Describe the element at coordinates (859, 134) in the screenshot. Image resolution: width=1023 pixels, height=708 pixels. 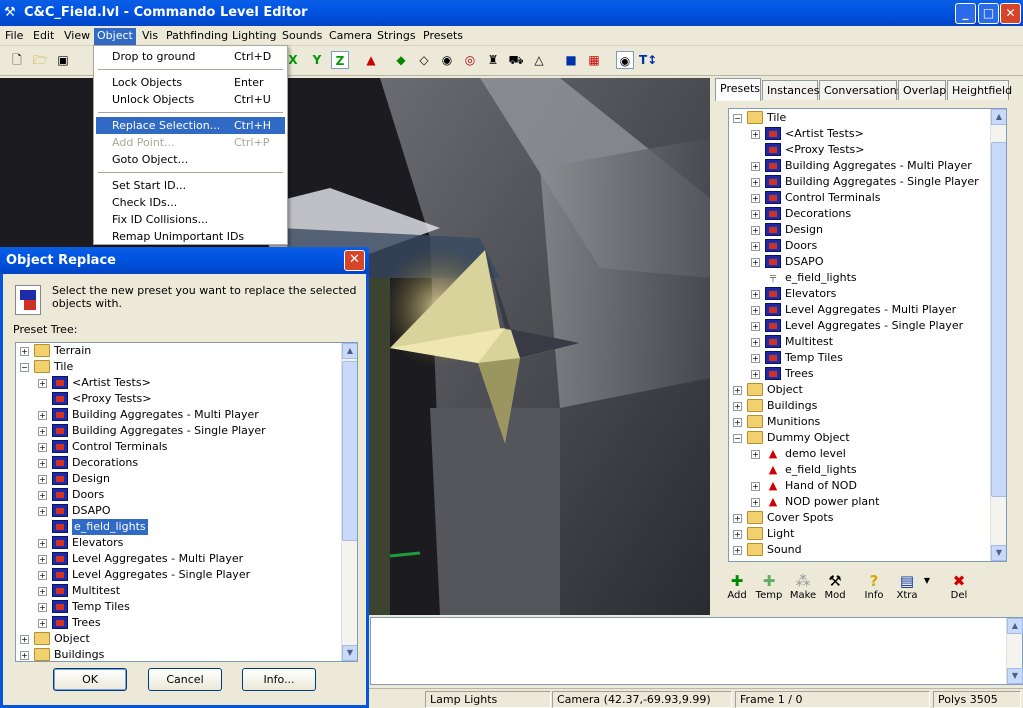
I see `tree-item: + <Artist Tests>` at that location.